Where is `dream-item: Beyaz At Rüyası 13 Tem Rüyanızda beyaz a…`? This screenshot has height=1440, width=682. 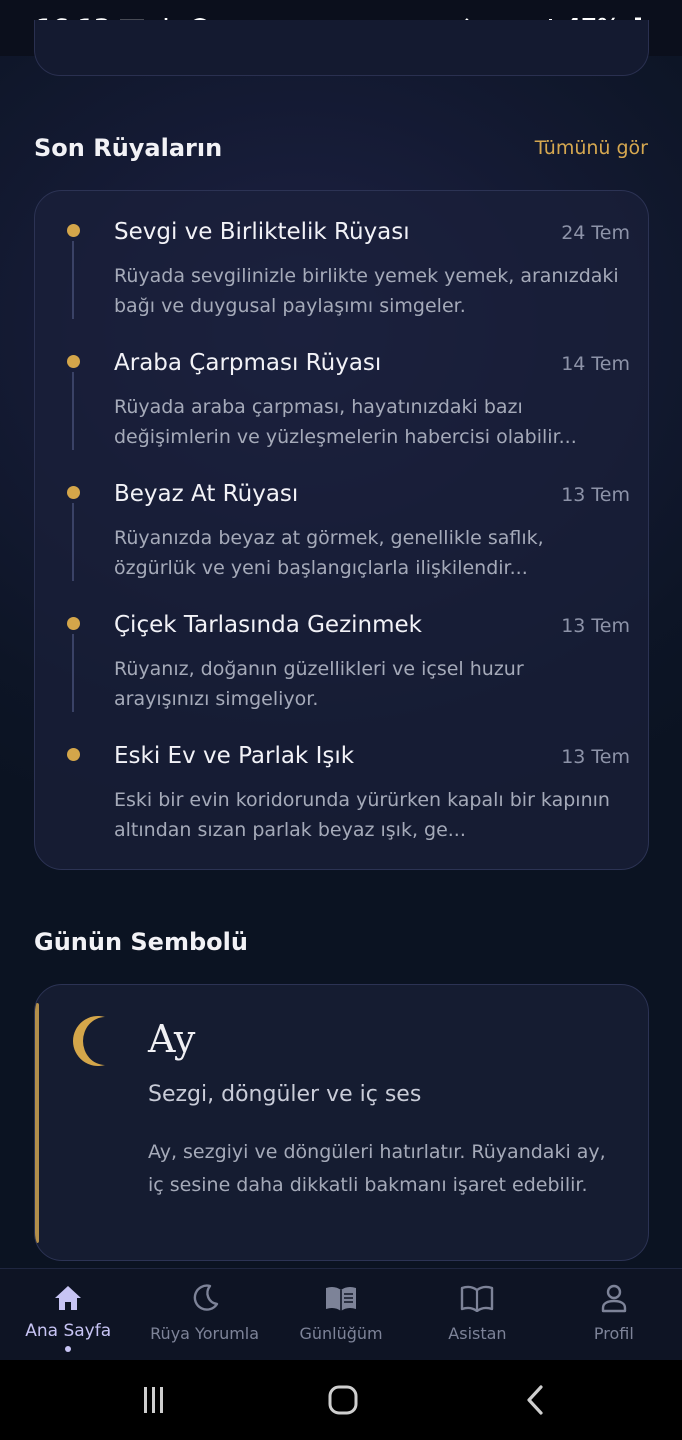
dream-item: Beyaz At Rüyası 13 Tem Rüyanızda beyaz a… is located at coordinates (342, 518).